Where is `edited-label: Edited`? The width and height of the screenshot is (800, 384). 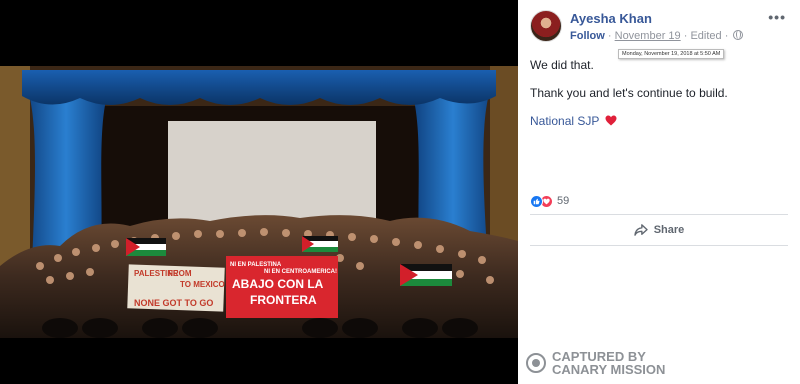 edited-label: Edited is located at coordinates (705, 36).